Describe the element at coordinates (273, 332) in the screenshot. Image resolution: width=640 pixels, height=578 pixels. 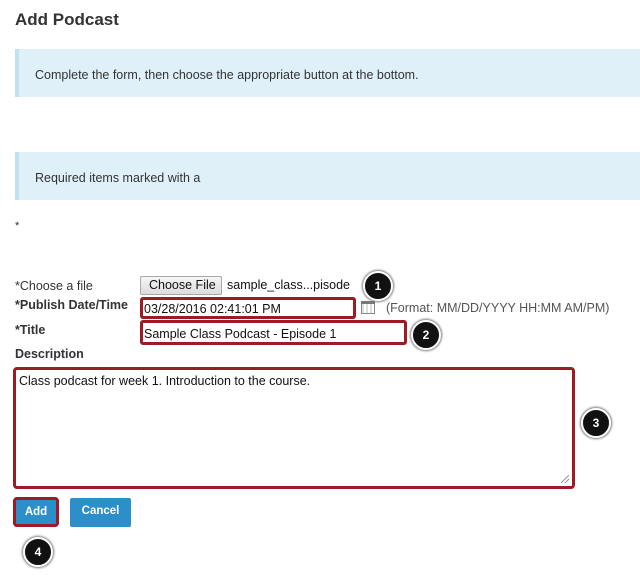
I see `title-input: Sample Class Podcast - Episode 1` at that location.